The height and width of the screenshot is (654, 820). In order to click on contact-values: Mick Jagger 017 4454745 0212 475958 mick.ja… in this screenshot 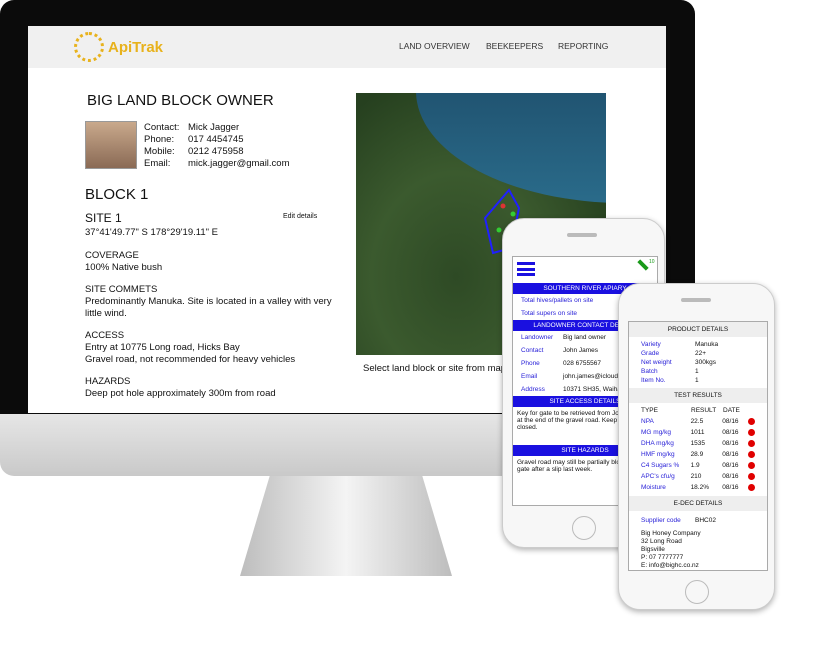, I will do `click(239, 146)`.